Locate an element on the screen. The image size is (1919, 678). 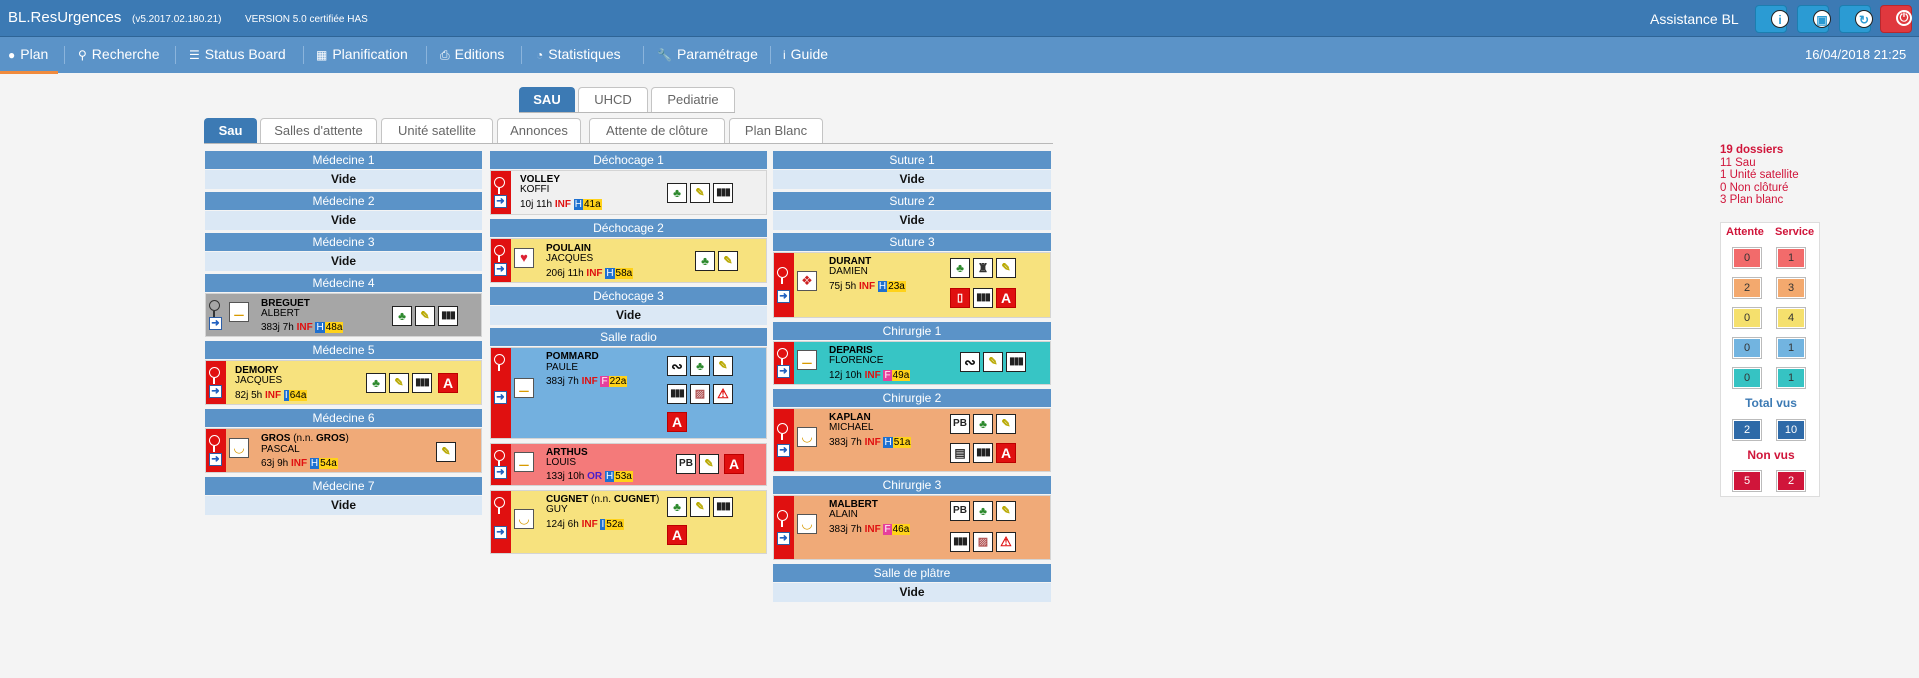
tab-annonces: Annonces is located at coordinates (539, 130).